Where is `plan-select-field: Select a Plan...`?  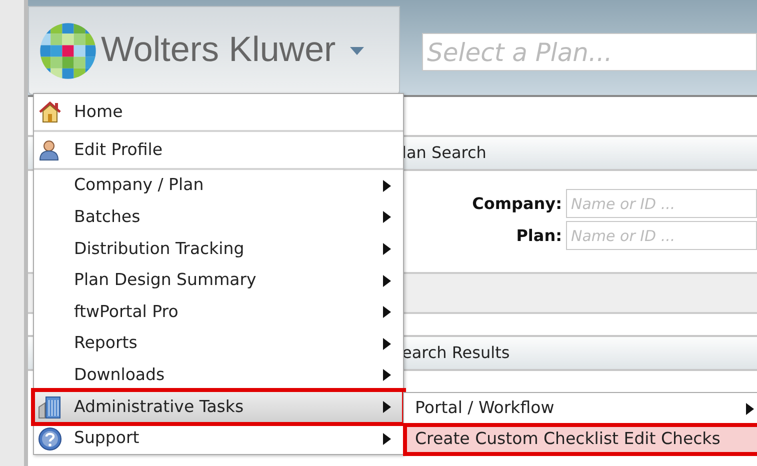
plan-select-field: Select a Plan... is located at coordinates (589, 52).